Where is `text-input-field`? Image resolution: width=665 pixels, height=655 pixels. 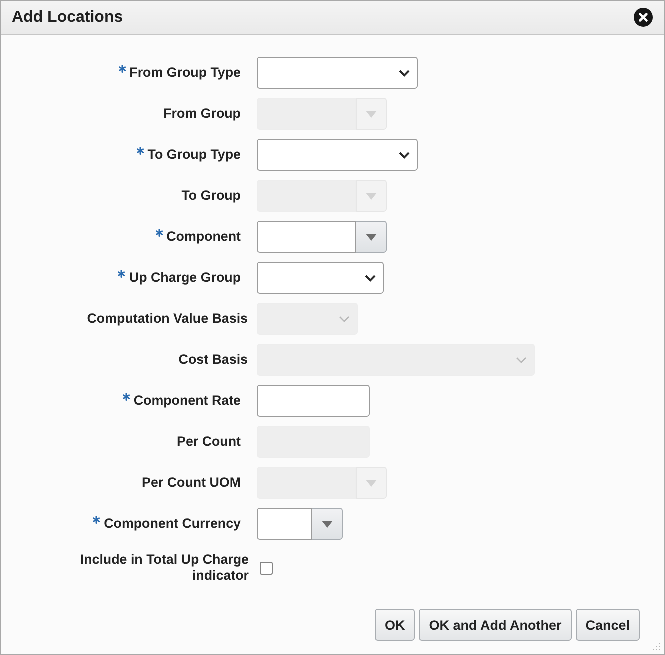
text-input-field is located at coordinates (313, 401).